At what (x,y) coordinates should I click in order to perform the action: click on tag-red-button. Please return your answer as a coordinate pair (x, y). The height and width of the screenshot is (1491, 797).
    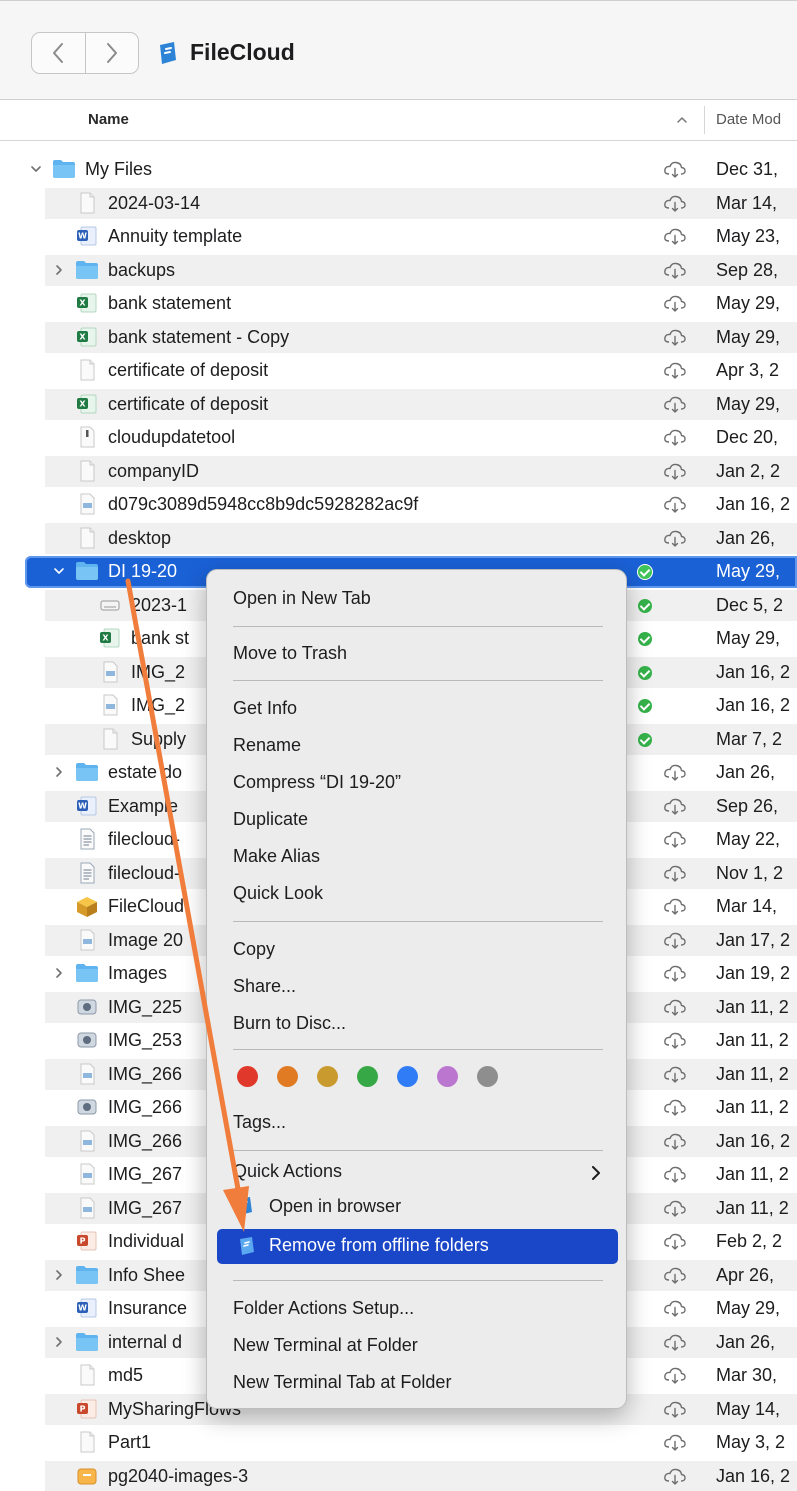
    Looking at the image, I should click on (247, 1076).